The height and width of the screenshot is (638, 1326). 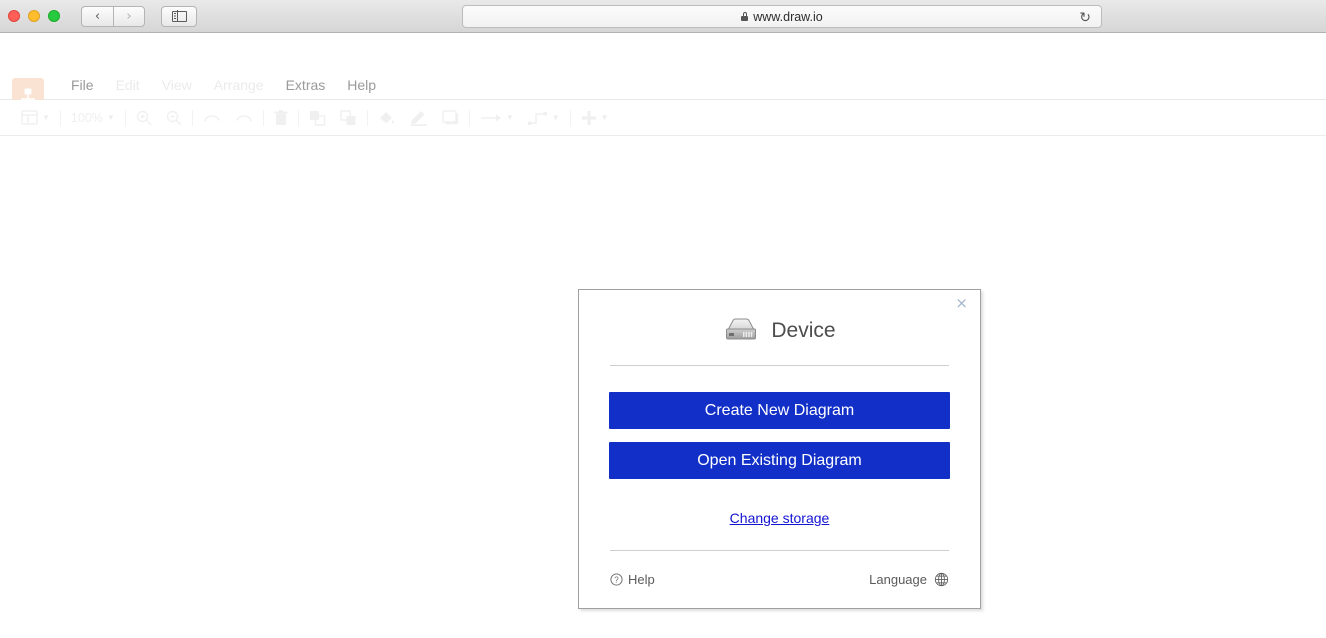 I want to click on edge-style-icon, so click(x=537, y=118).